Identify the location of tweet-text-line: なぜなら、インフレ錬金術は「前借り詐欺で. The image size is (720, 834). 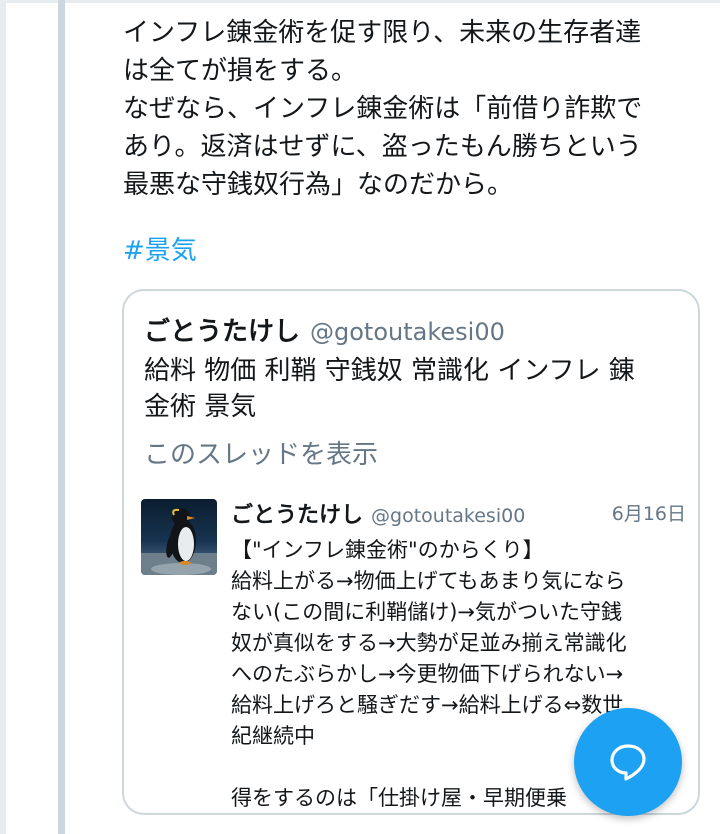
(383, 109).